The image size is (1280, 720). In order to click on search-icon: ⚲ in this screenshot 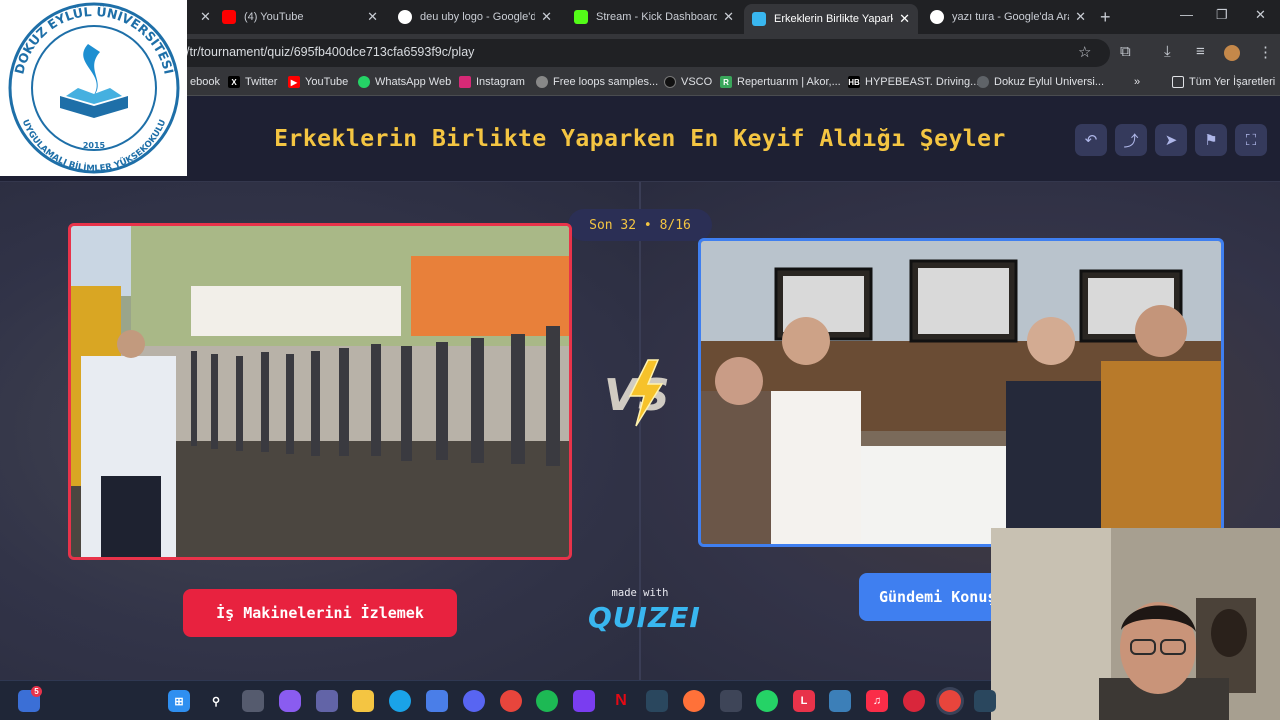, I will do `click(216, 701)`.